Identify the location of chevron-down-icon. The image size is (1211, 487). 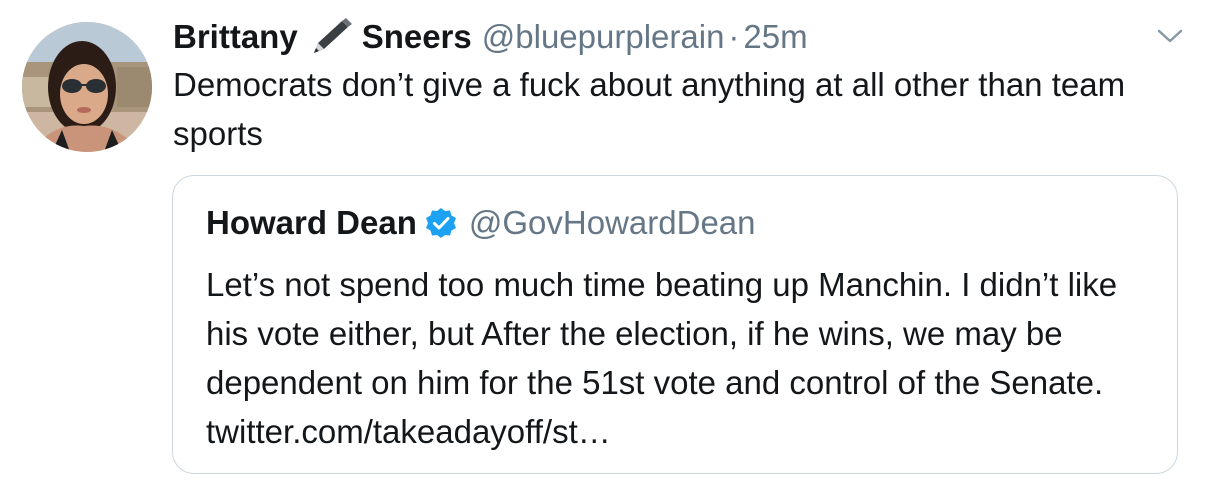
(1170, 36).